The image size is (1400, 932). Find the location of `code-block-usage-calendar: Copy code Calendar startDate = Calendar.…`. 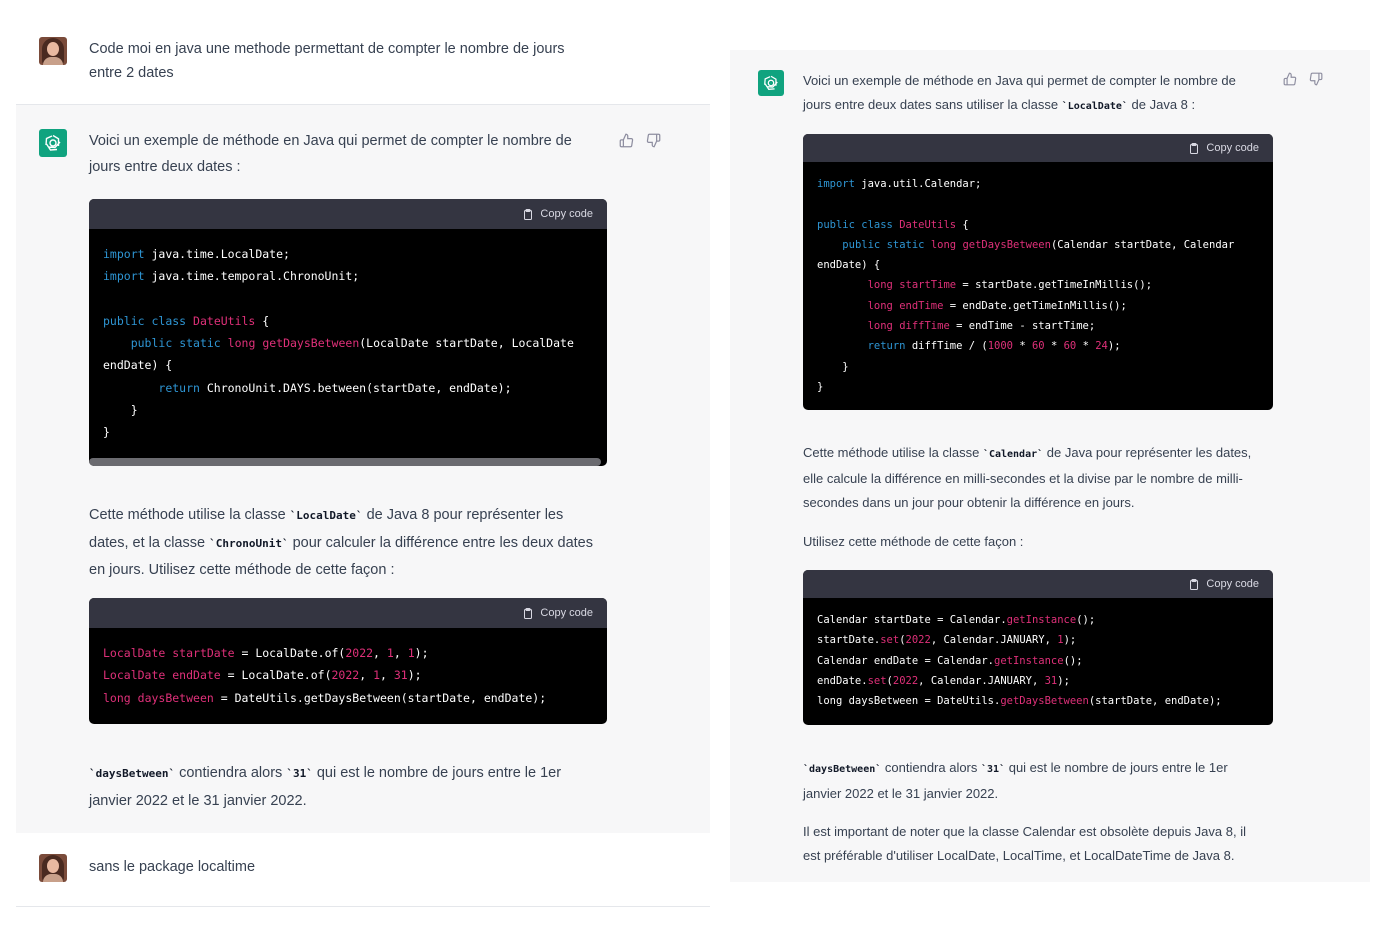

code-block-usage-calendar: Copy code Calendar startDate = Calendar.… is located at coordinates (1038, 647).